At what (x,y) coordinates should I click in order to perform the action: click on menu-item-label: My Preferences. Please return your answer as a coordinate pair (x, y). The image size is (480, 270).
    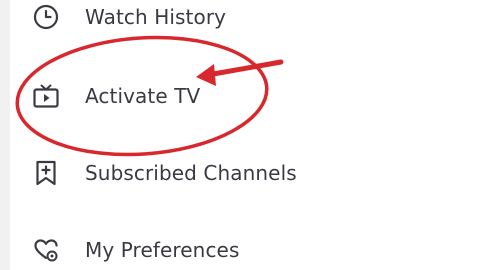
    Looking at the image, I should click on (162, 250).